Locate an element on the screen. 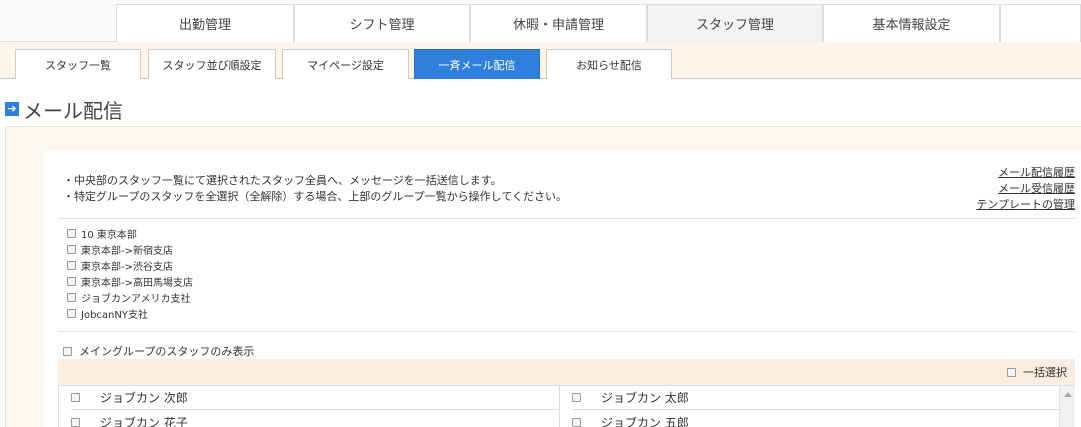 The width and height of the screenshot is (1081, 427). group-item: JobcanNY支社 is located at coordinates (107, 313).